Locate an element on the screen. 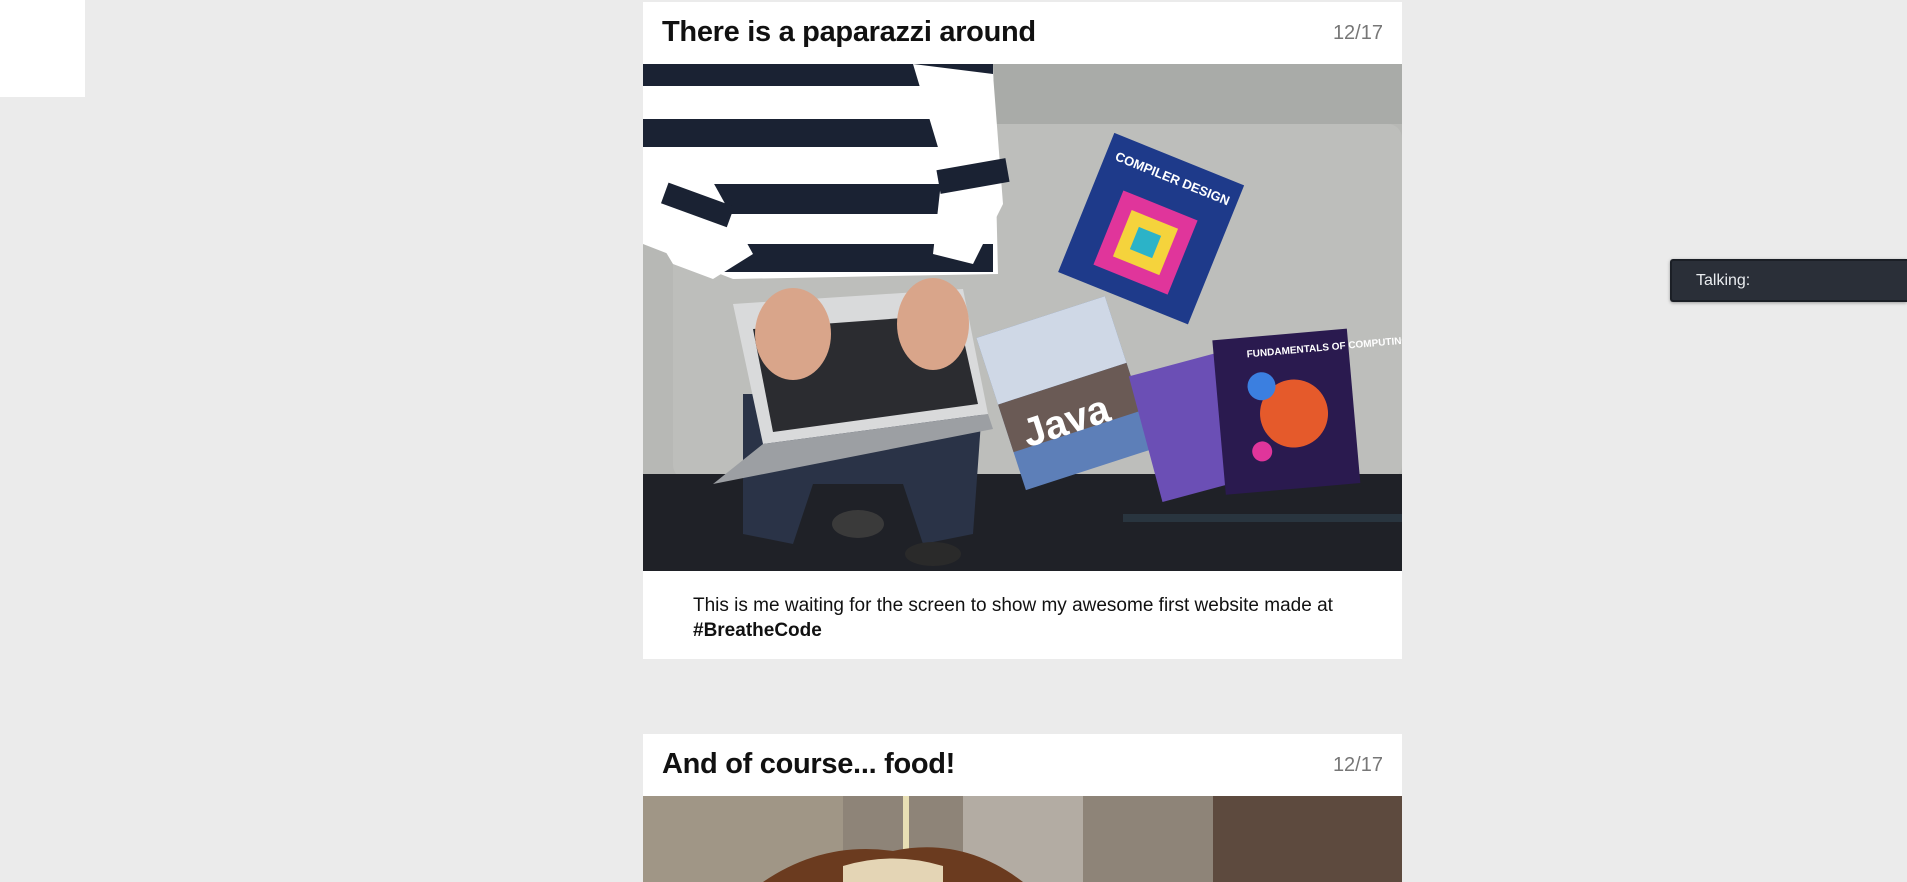  post-header: And of course... food! 12/17 is located at coordinates (1022, 765).